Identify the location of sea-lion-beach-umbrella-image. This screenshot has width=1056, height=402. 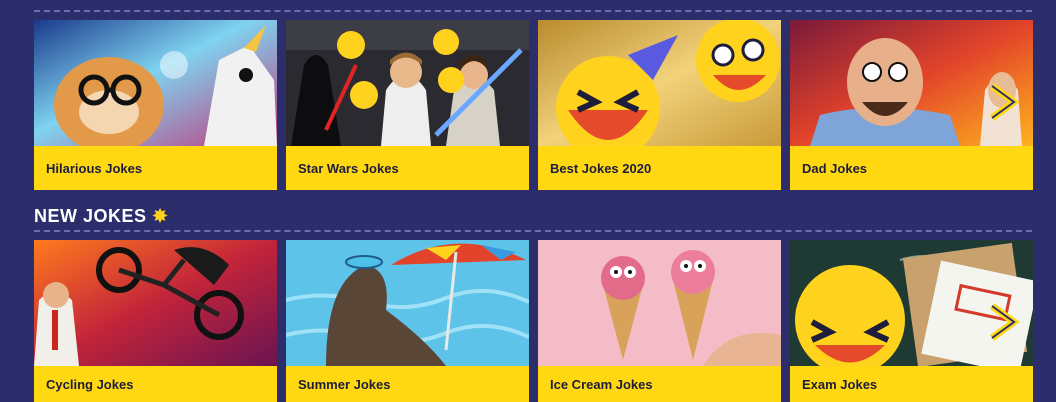
(407, 303).